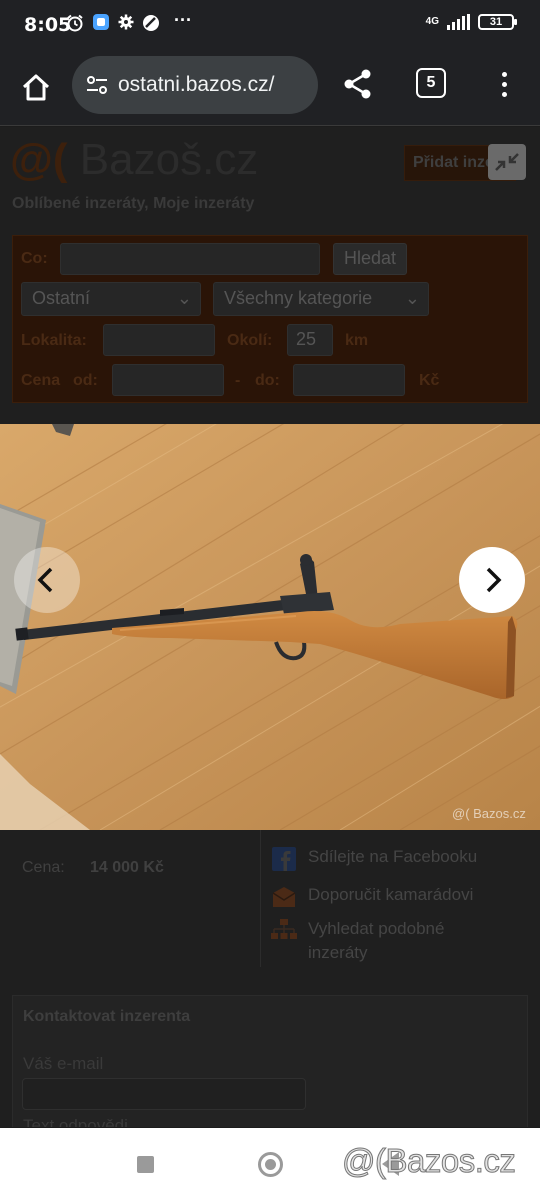 Image resolution: width=540 pixels, height=1200 pixels. Describe the element at coordinates (41, 380) in the screenshot. I see `price-filter-label: Cena` at that location.